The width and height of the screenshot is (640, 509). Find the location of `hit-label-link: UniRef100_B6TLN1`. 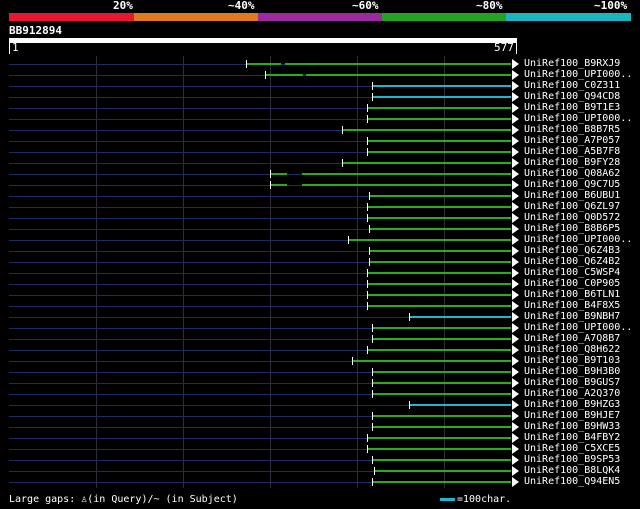

hit-label-link: UniRef100_B6TLN1 is located at coordinates (572, 294).